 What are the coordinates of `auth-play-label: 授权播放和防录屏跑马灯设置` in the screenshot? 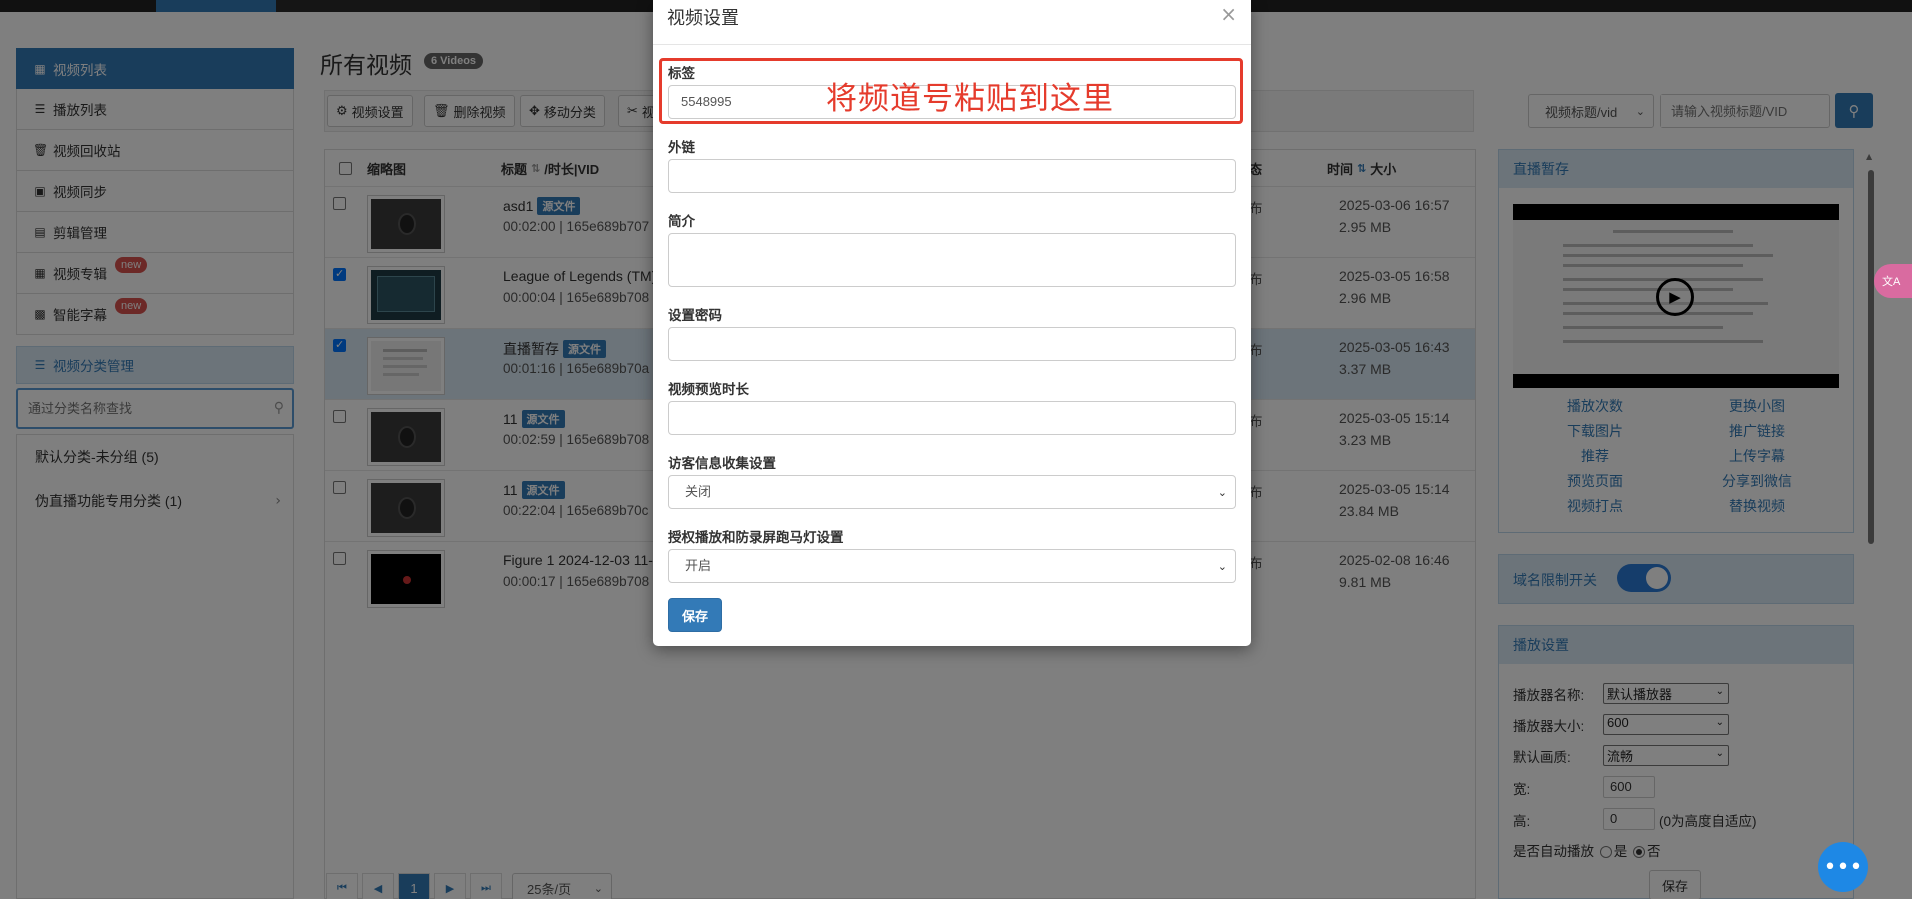 It's located at (756, 537).